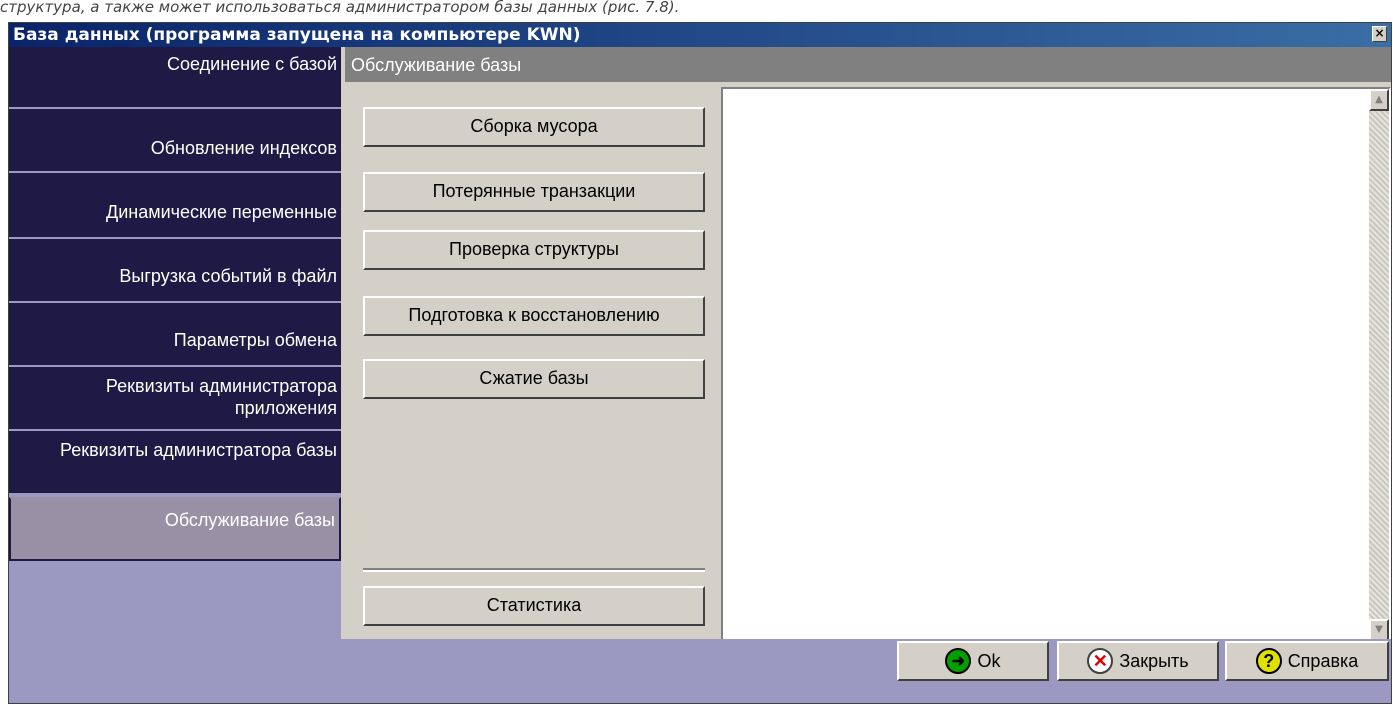  I want to click on button-label: Сборка мусора, so click(534, 126).